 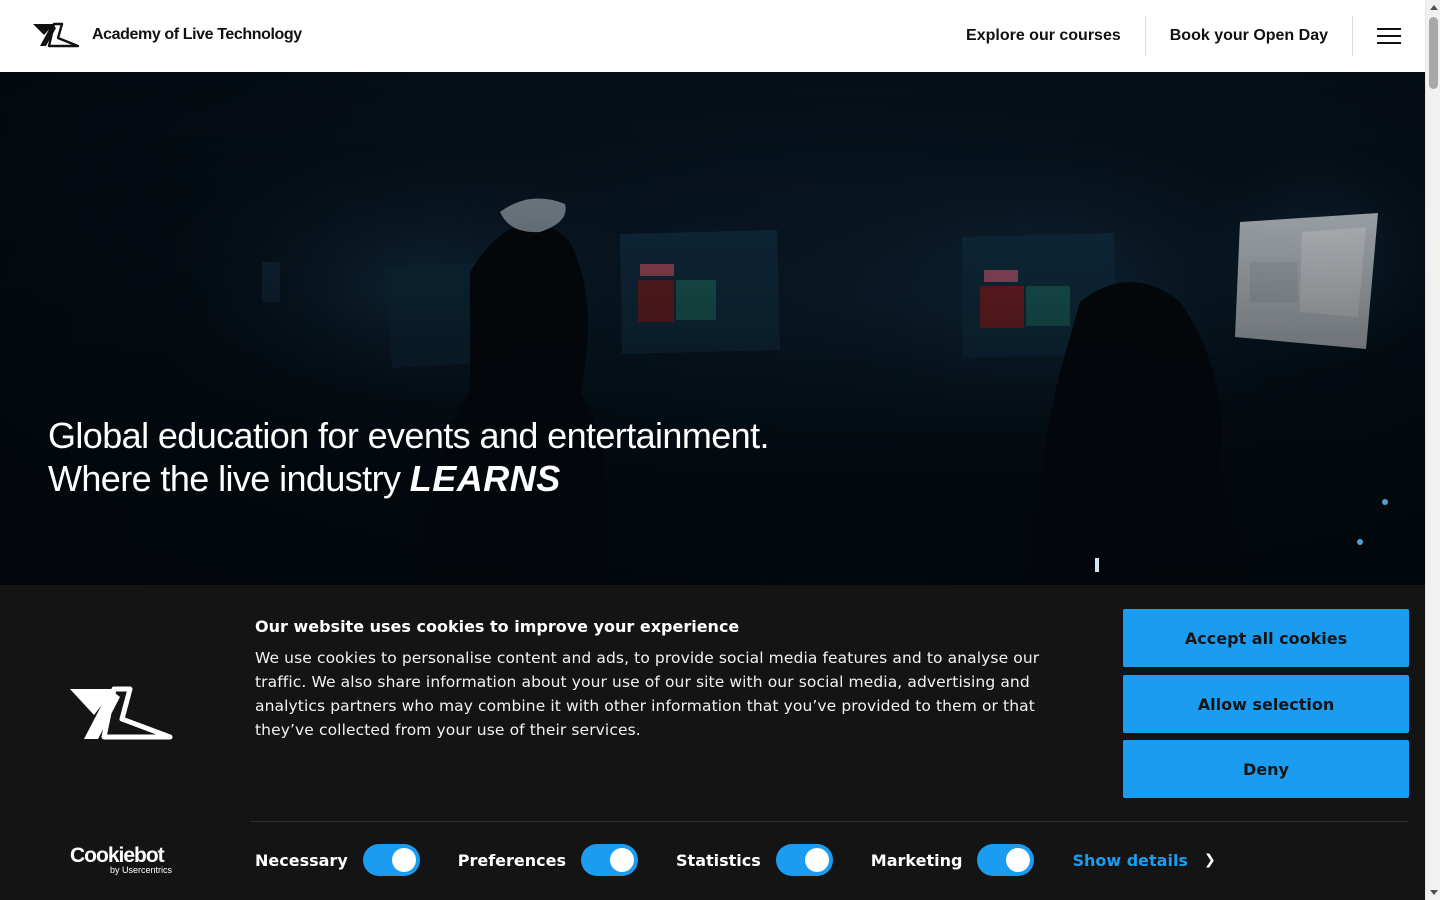 I want to click on preferences-switch, so click(x=610, y=860).